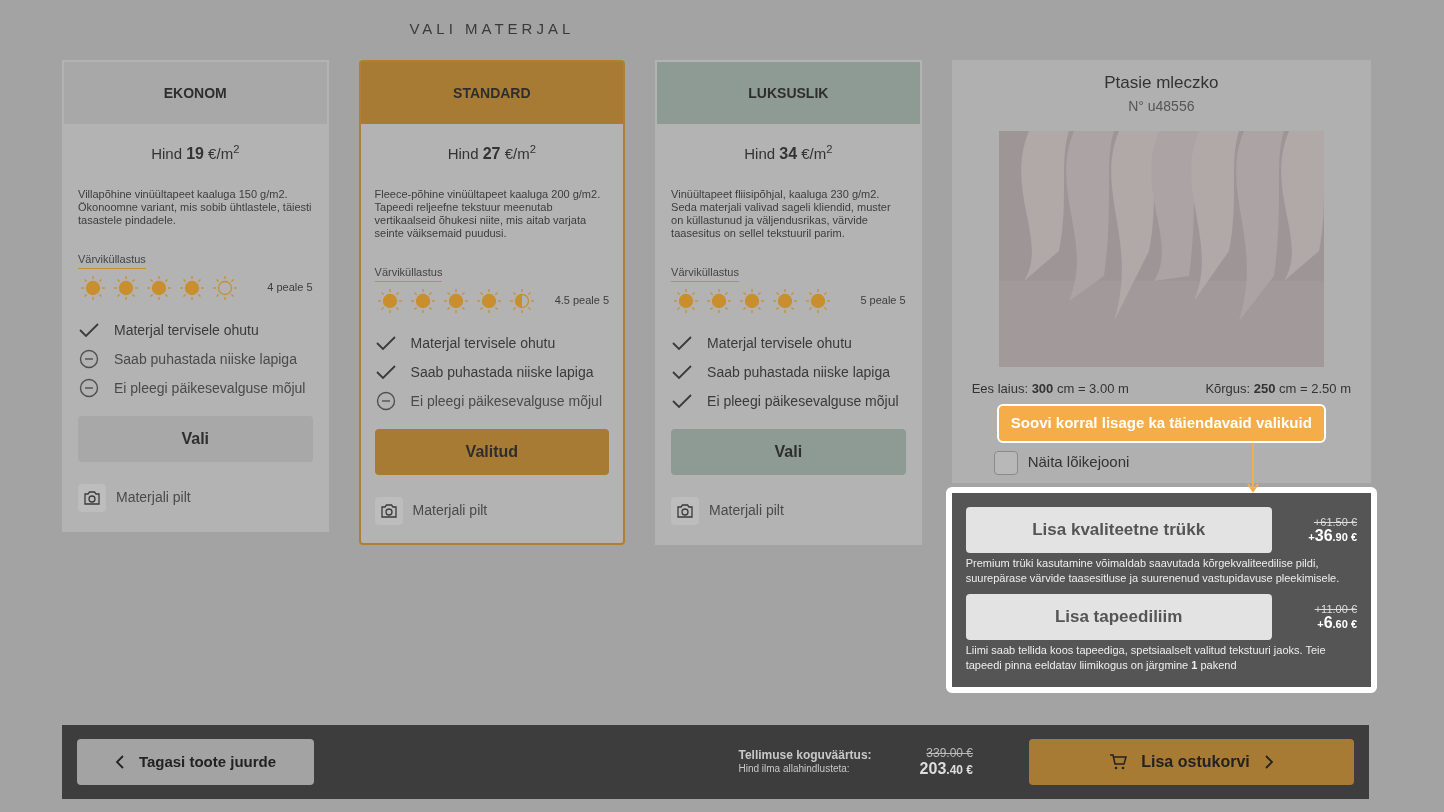  What do you see at coordinates (492, 451) in the screenshot?
I see `select-button: Valitud` at bounding box center [492, 451].